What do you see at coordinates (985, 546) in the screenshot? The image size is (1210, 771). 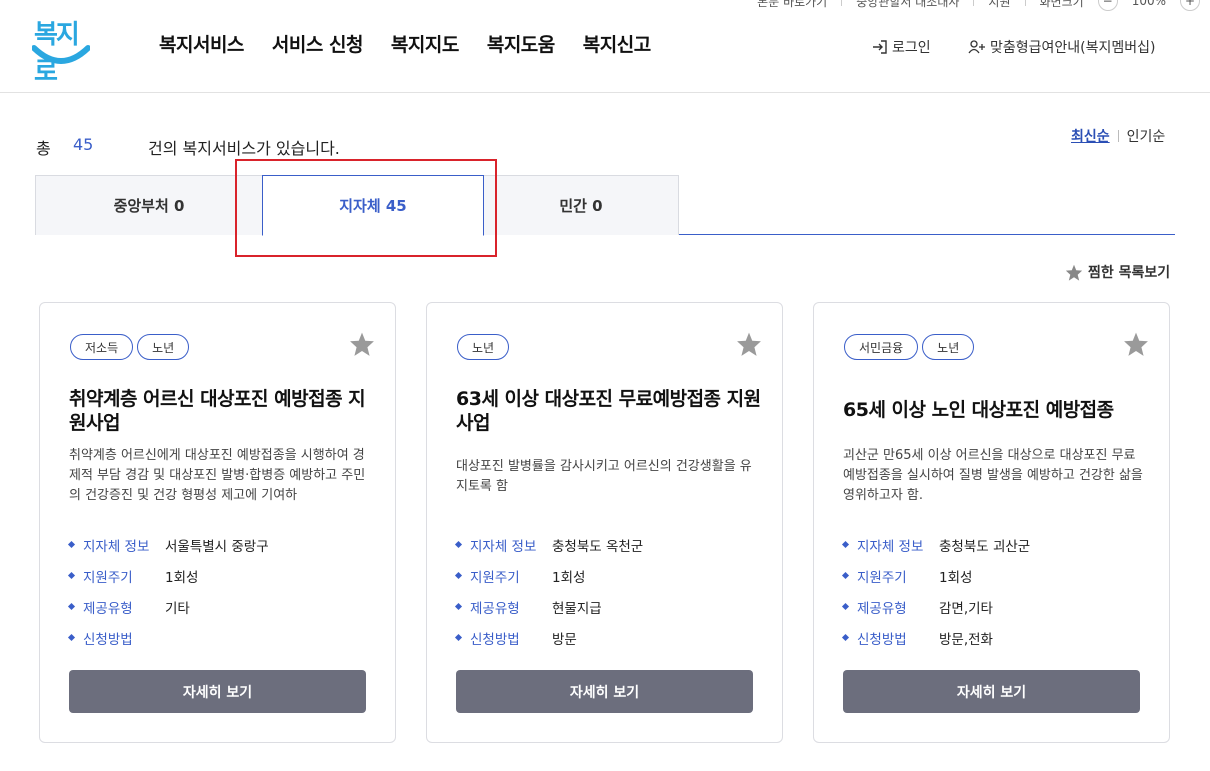 I see `info-value: 충청북도 괴산군` at bounding box center [985, 546].